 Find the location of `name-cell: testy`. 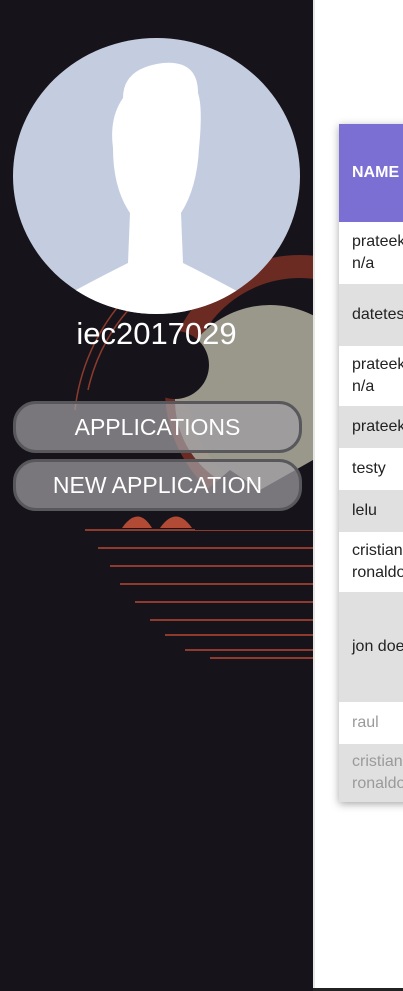

name-cell: testy is located at coordinates (369, 468).